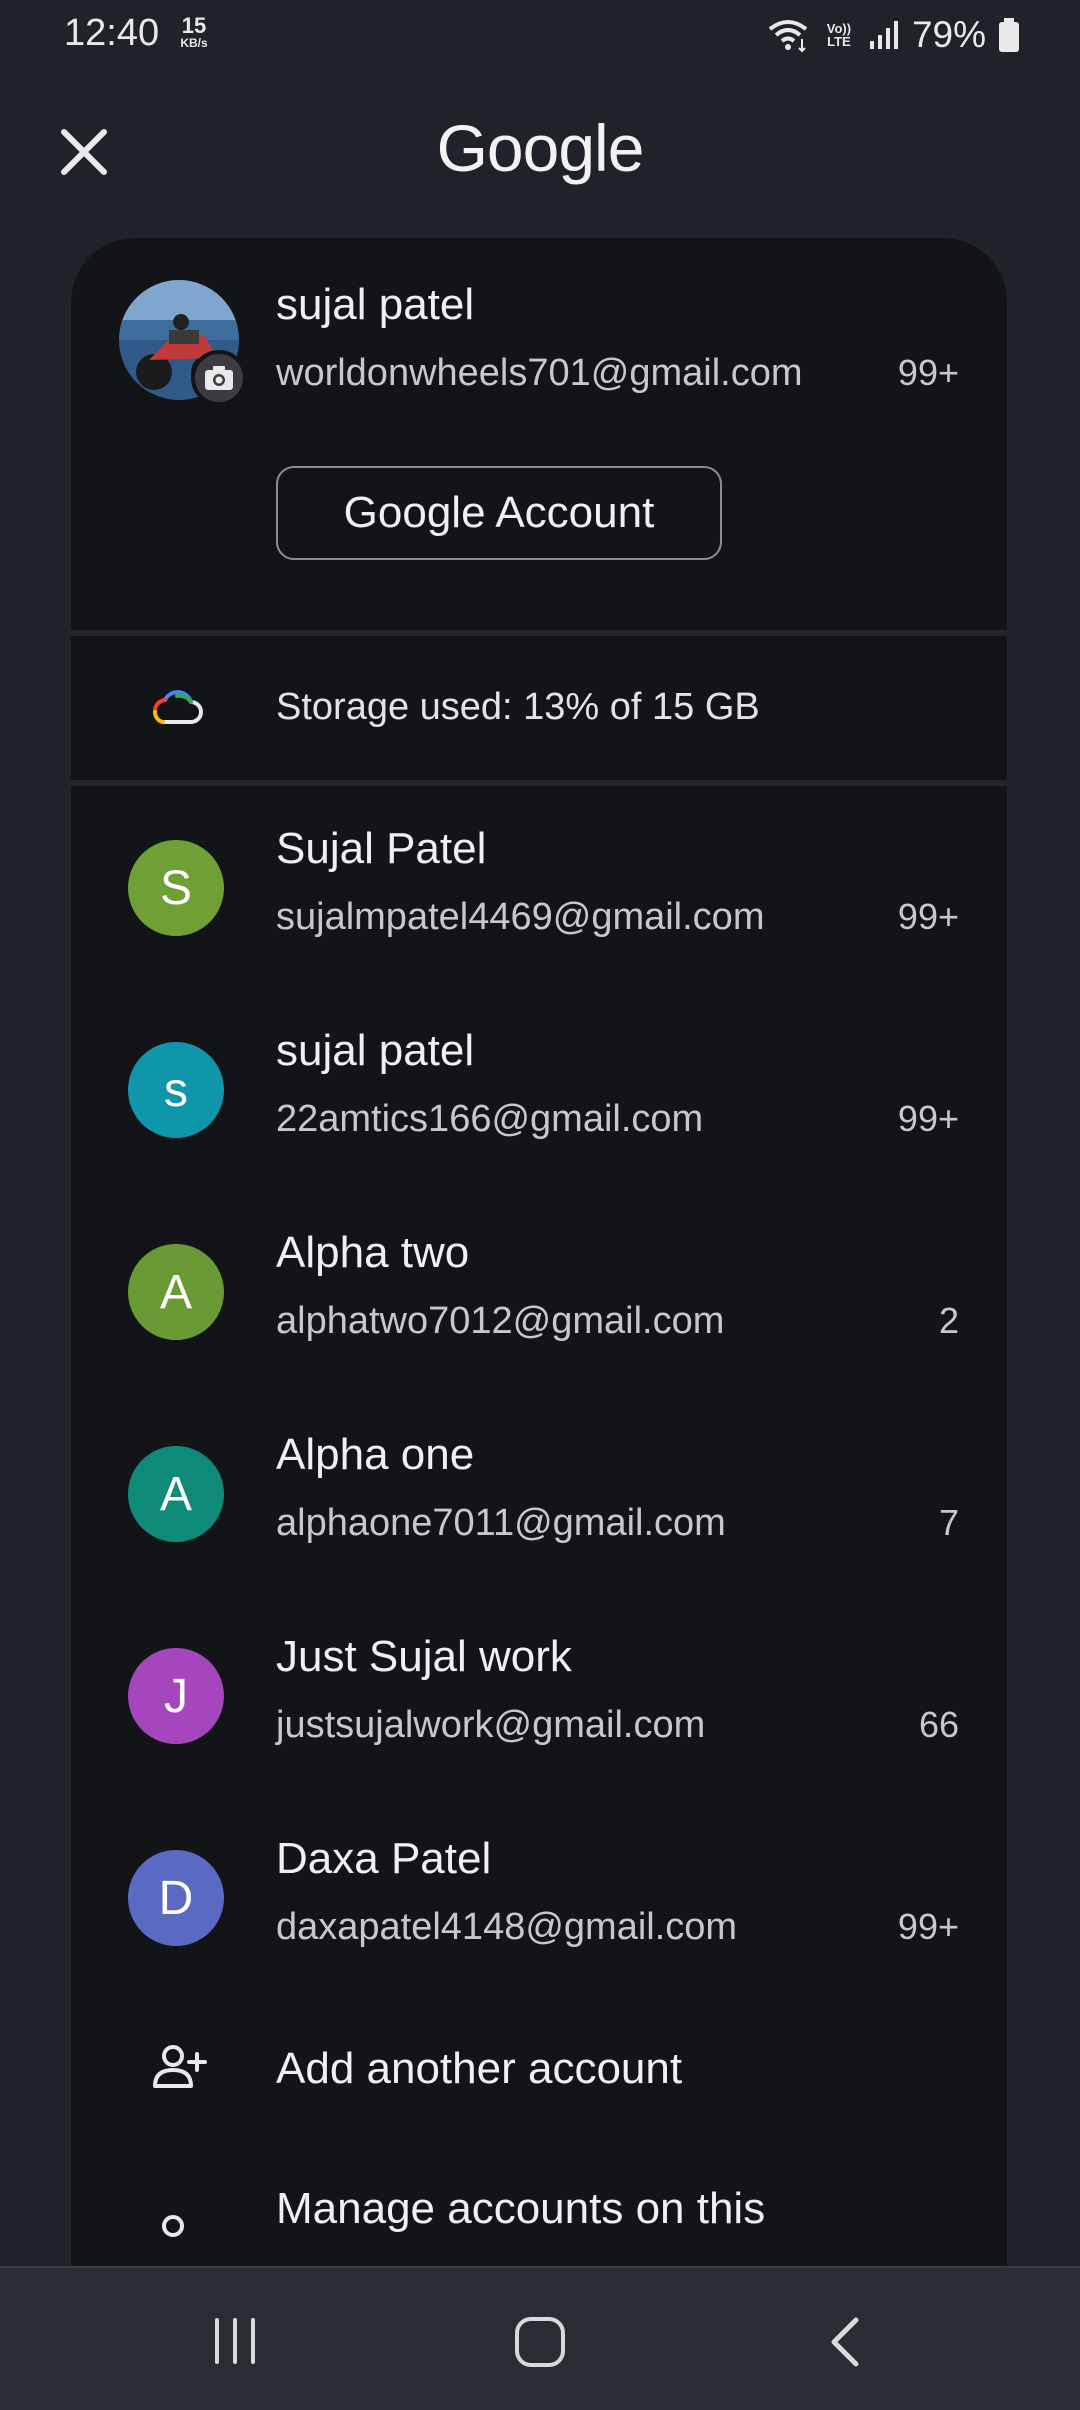 This screenshot has width=1080, height=2410. I want to click on account-row: D Daxa Patel daxapatel4148@gmail.com 99+, so click(539, 1897).